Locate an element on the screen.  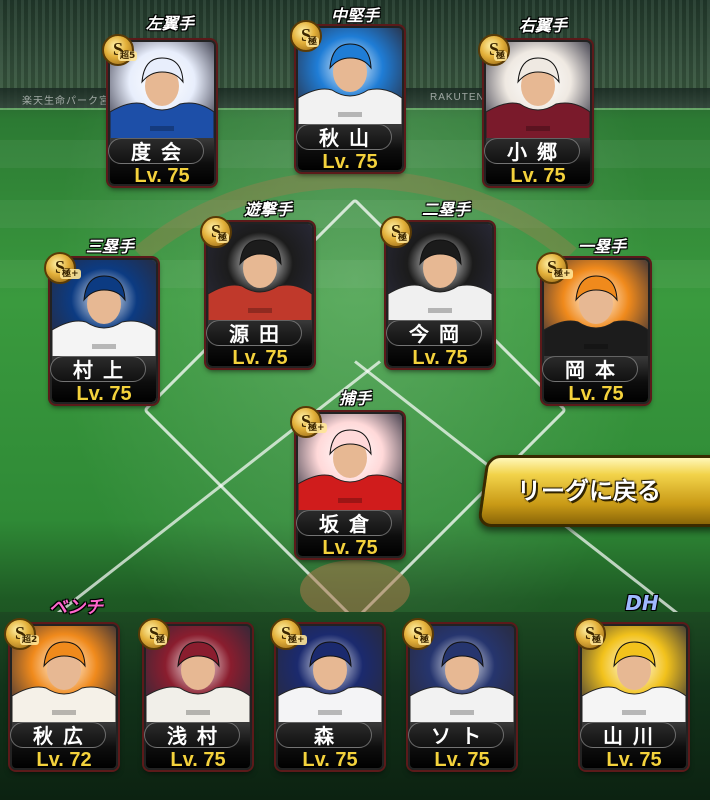
player-card-2b: S 極 今岡 Lv. 75 is located at coordinates (440, 304).